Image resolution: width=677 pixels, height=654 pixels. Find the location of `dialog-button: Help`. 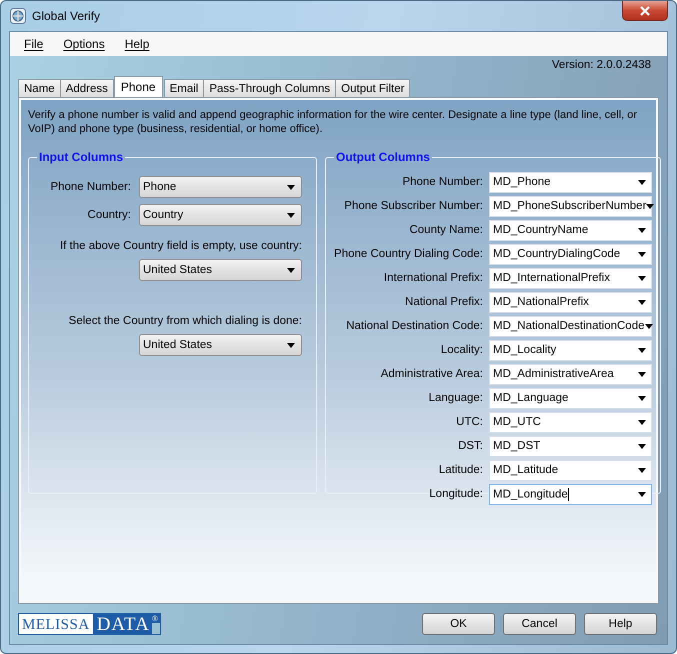

dialog-button: Help is located at coordinates (620, 624).